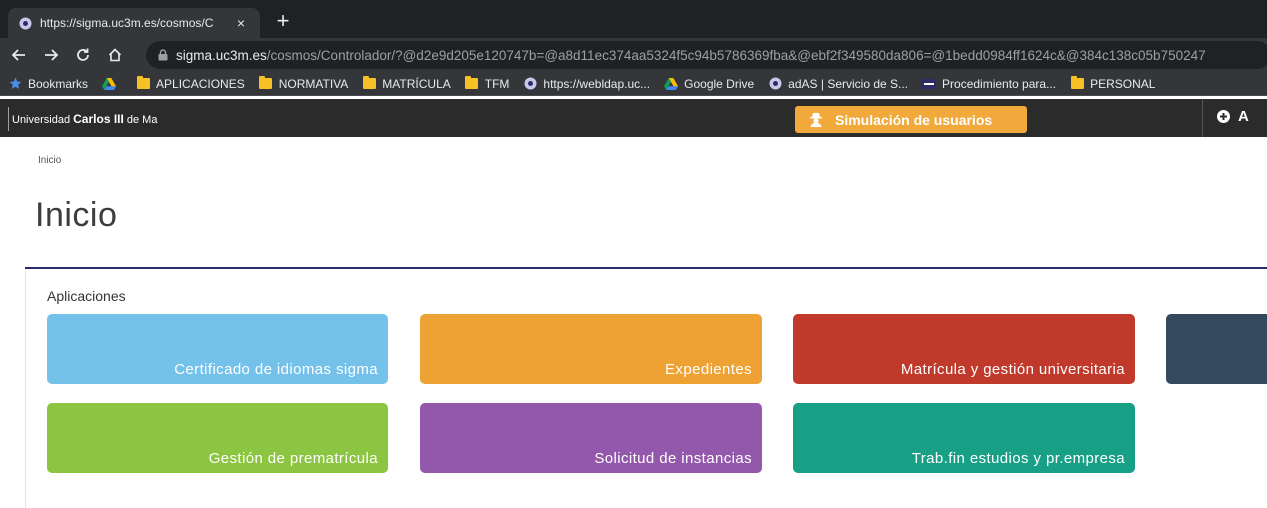 The image size is (1267, 508). What do you see at coordinates (25, 23) in the screenshot?
I see `site-favicon-icon` at bounding box center [25, 23].